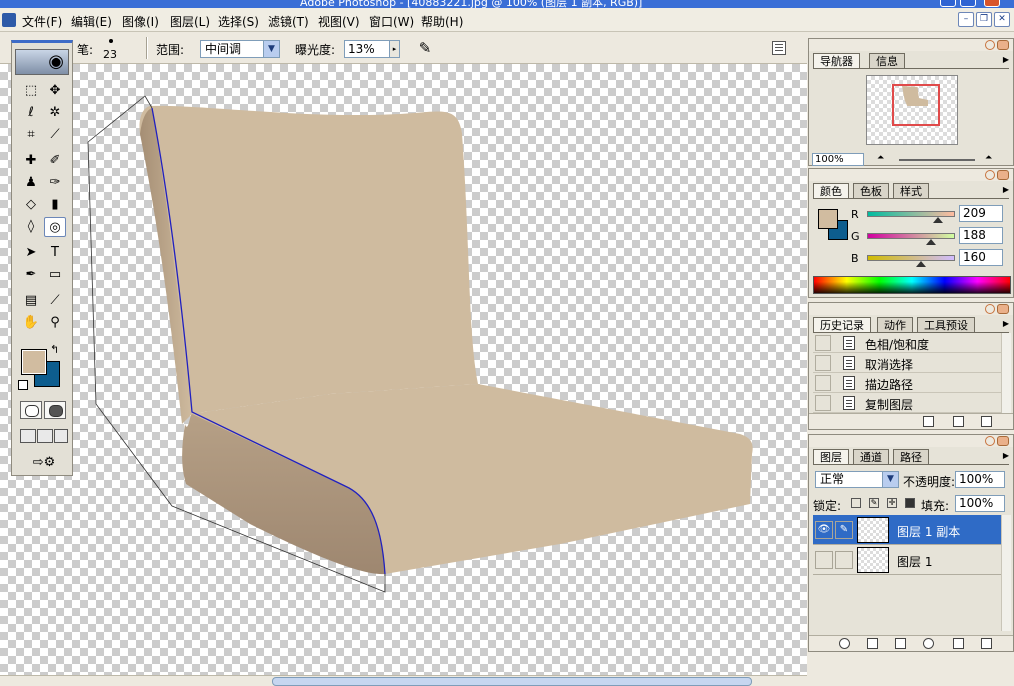  Describe the element at coordinates (981, 235) in the screenshot. I see `green-value: 188` at that location.